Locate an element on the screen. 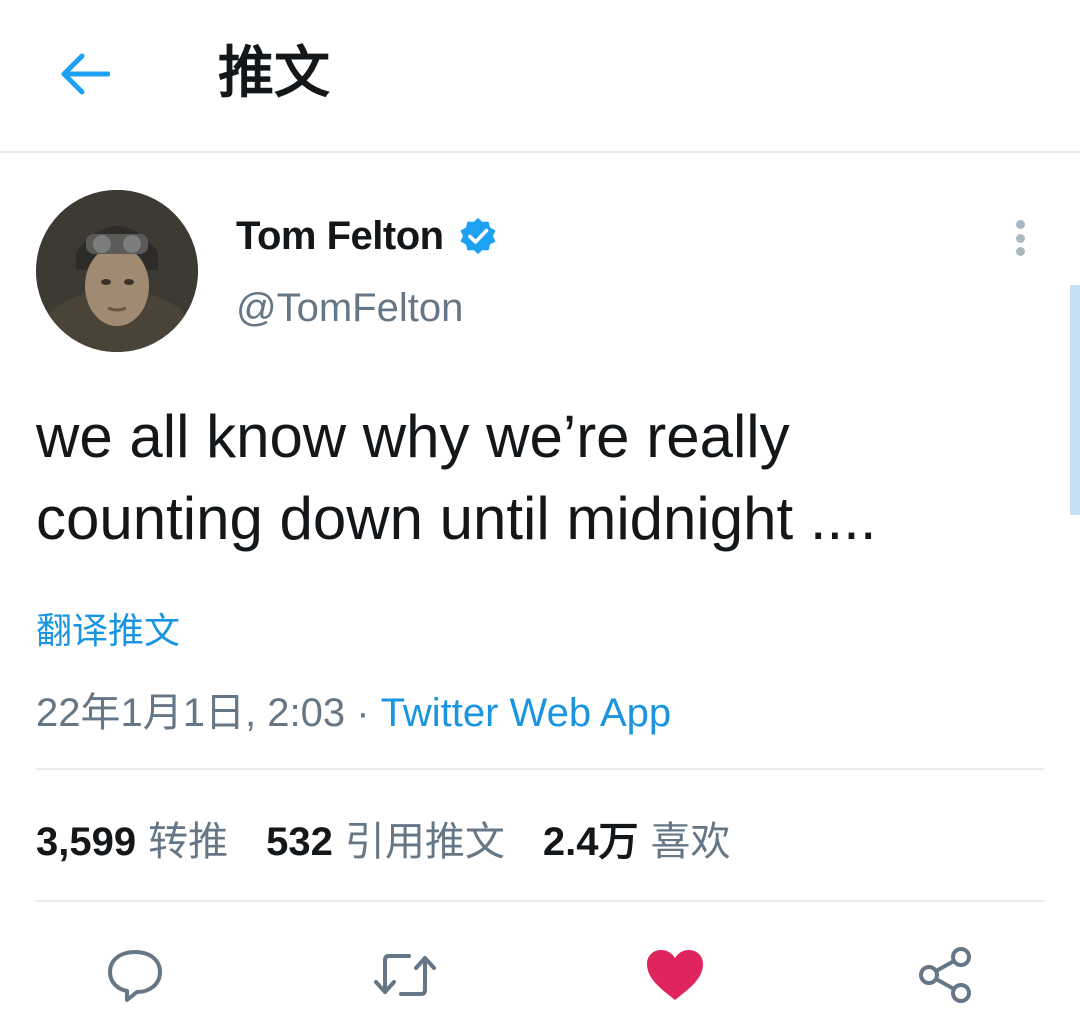  retweet-button is located at coordinates (405, 975).